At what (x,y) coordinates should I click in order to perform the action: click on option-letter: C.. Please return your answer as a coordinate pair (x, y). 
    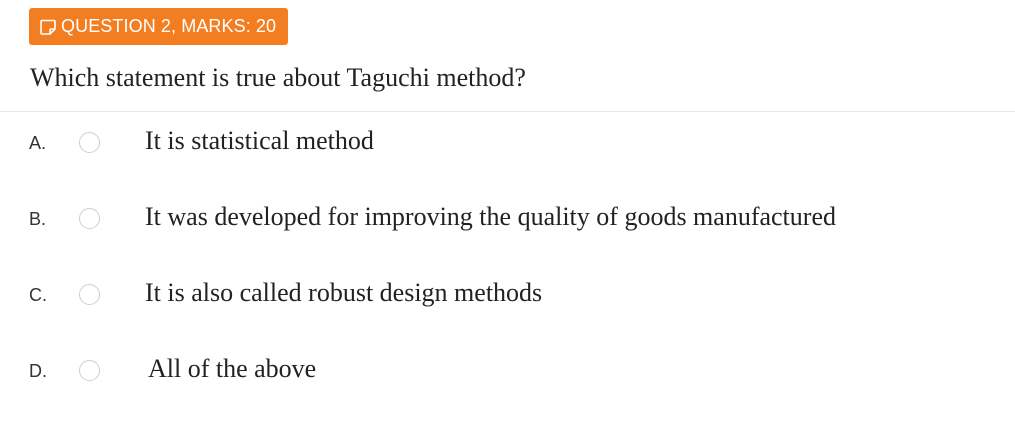
    Looking at the image, I should click on (38, 295).